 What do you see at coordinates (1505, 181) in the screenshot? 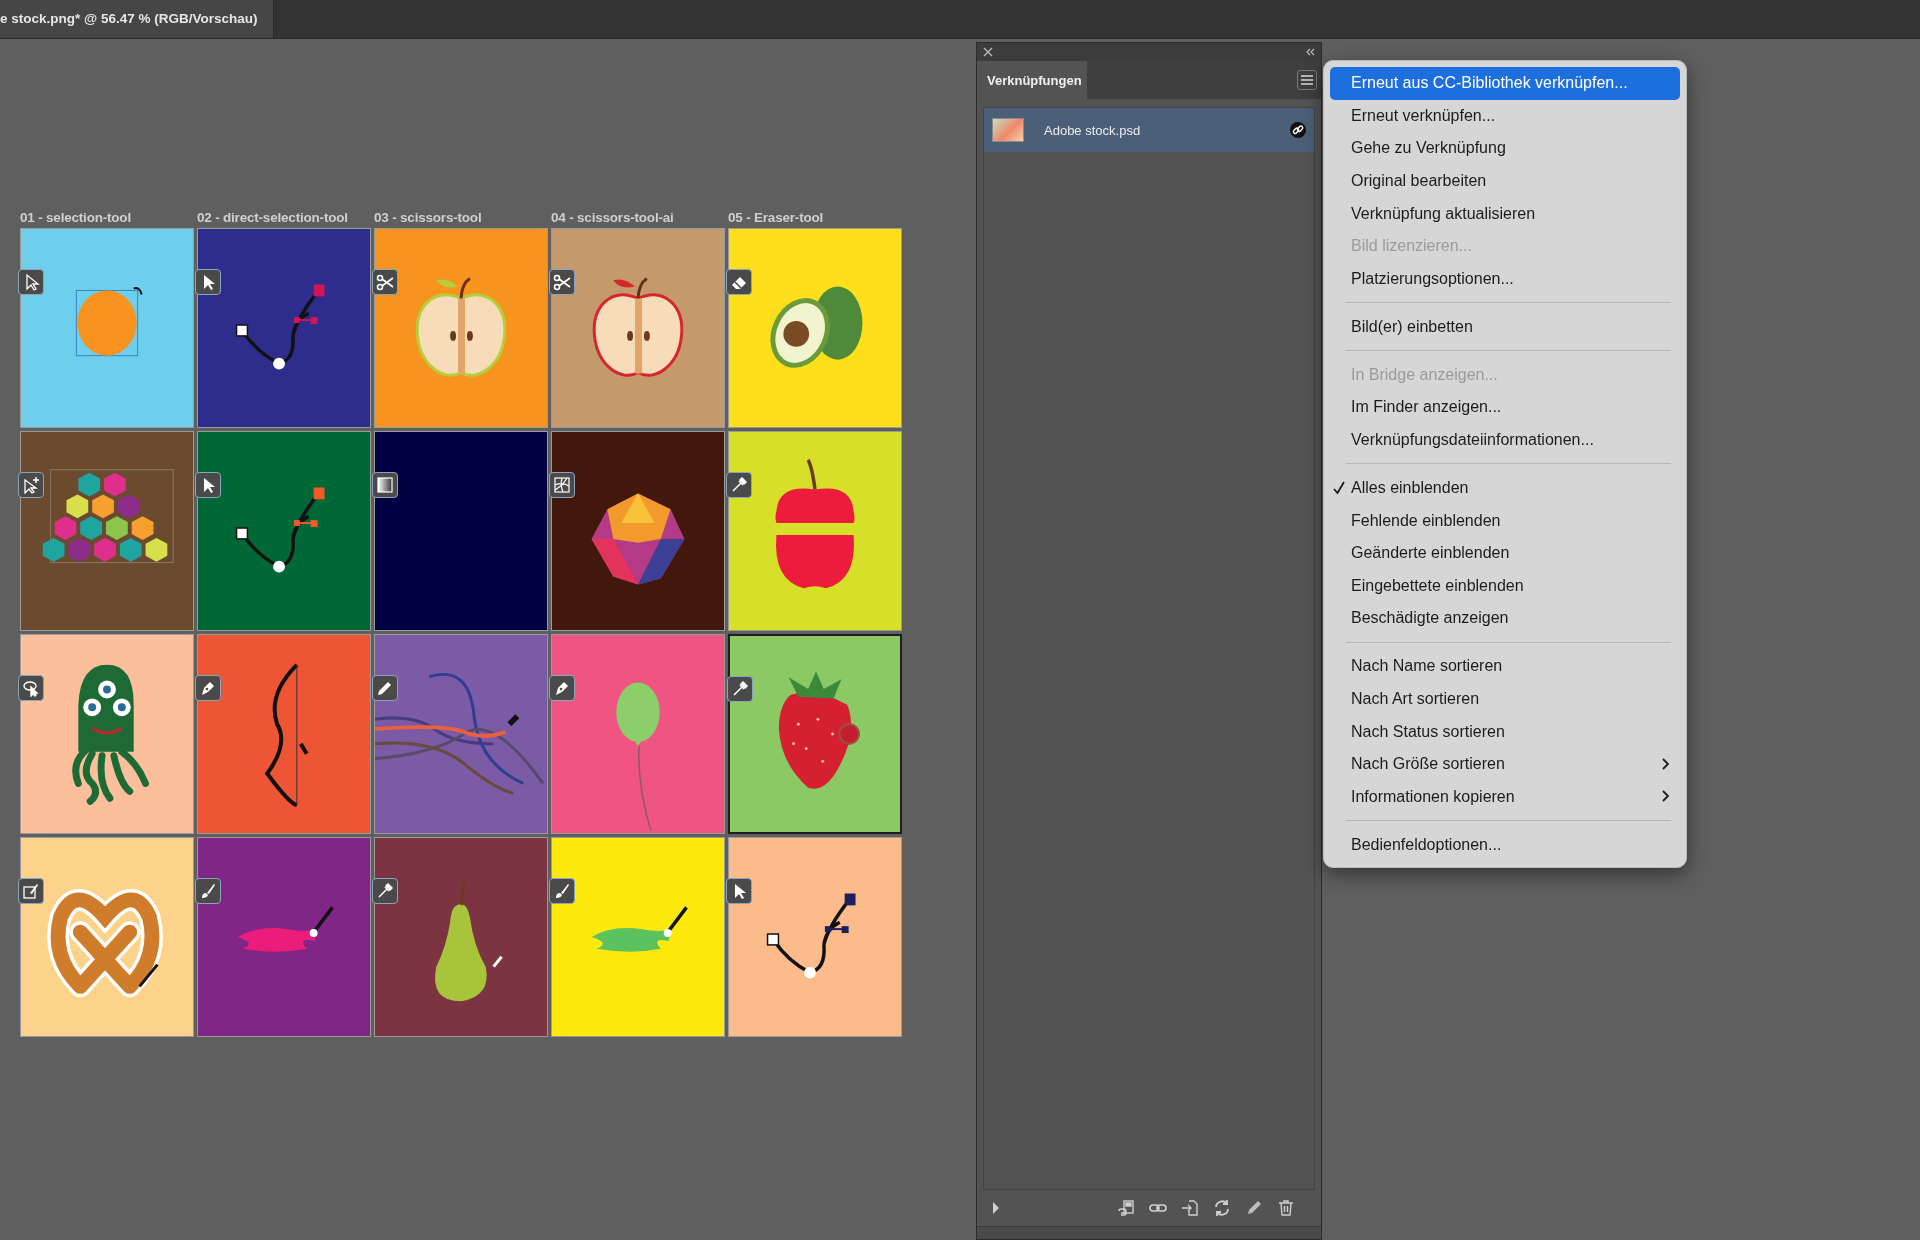
I see `menu-item: Original bearbeiten` at bounding box center [1505, 181].